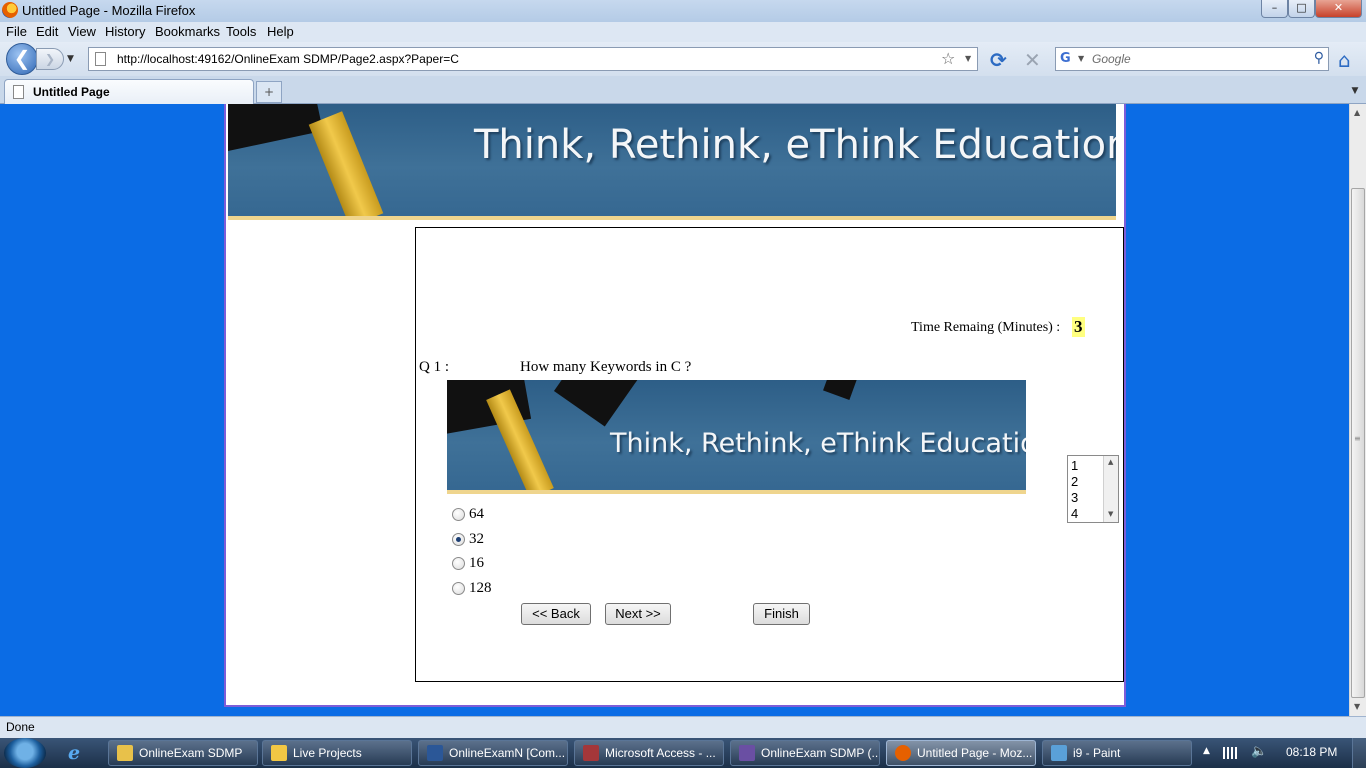 This screenshot has height=768, width=1366. Describe the element at coordinates (100, 59) in the screenshot. I see `page-icon` at that location.